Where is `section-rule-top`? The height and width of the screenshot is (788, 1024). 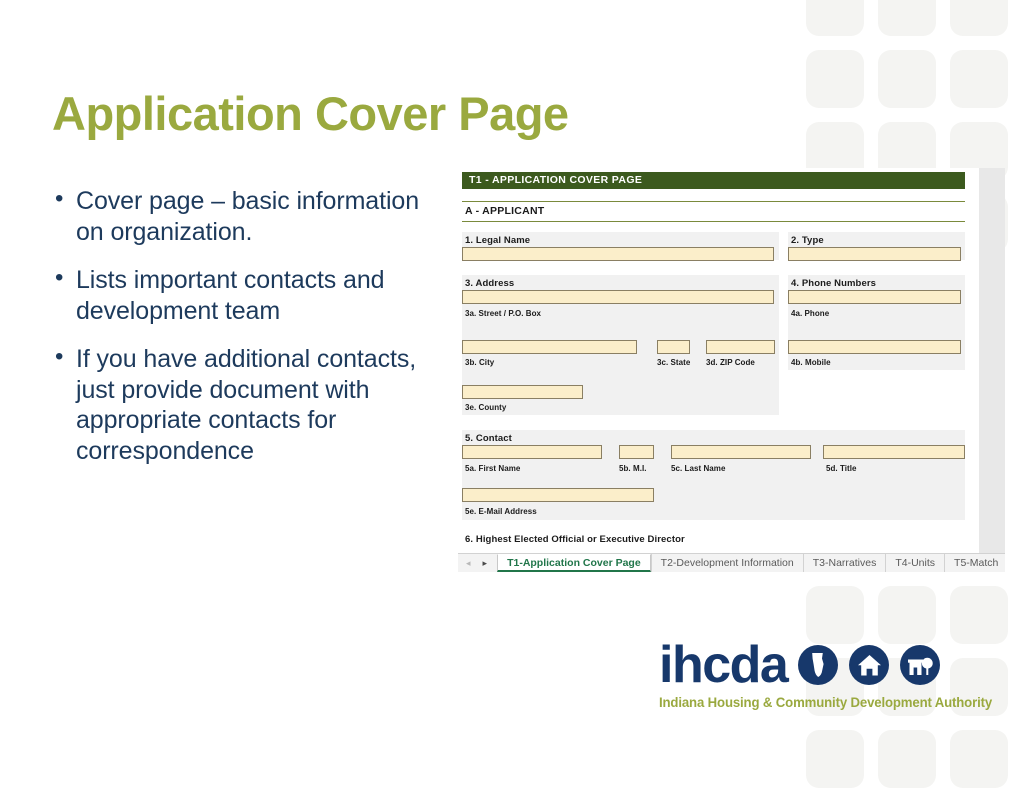 section-rule-top is located at coordinates (713, 201).